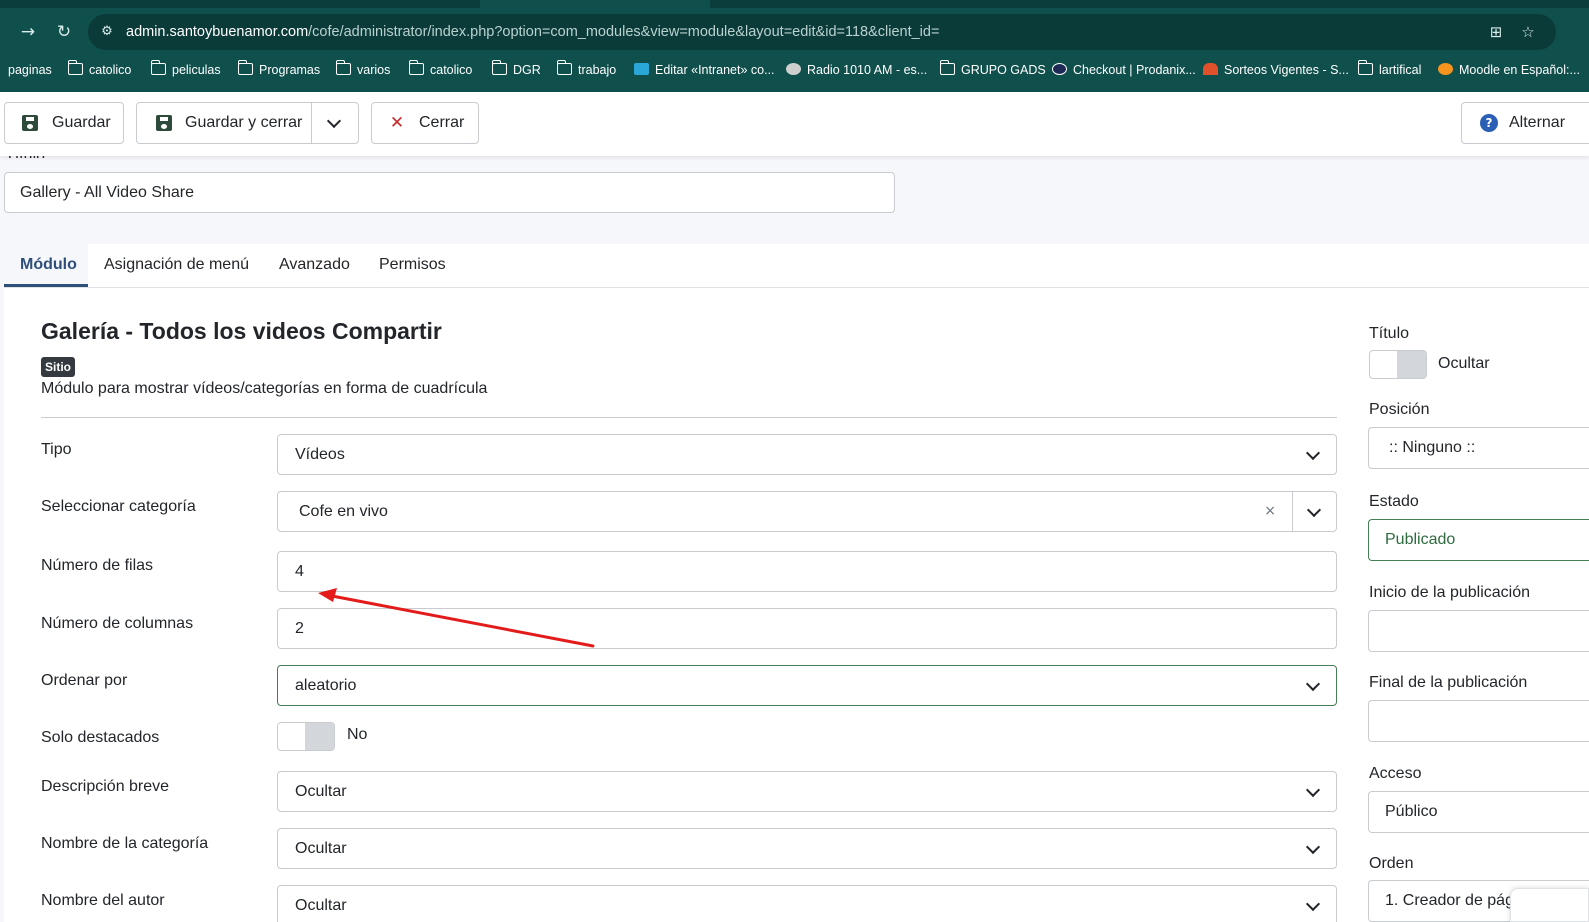 The width and height of the screenshot is (1589, 922). What do you see at coordinates (1449, 592) in the screenshot?
I see `inicio-publicacion-label: Inicio de la publicación` at bounding box center [1449, 592].